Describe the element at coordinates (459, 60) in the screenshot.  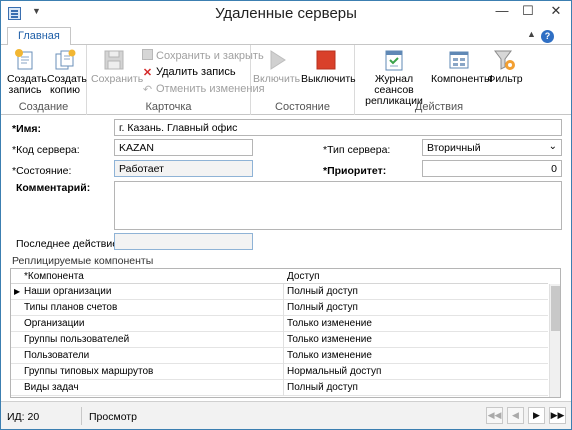
I see `components-icon` at that location.